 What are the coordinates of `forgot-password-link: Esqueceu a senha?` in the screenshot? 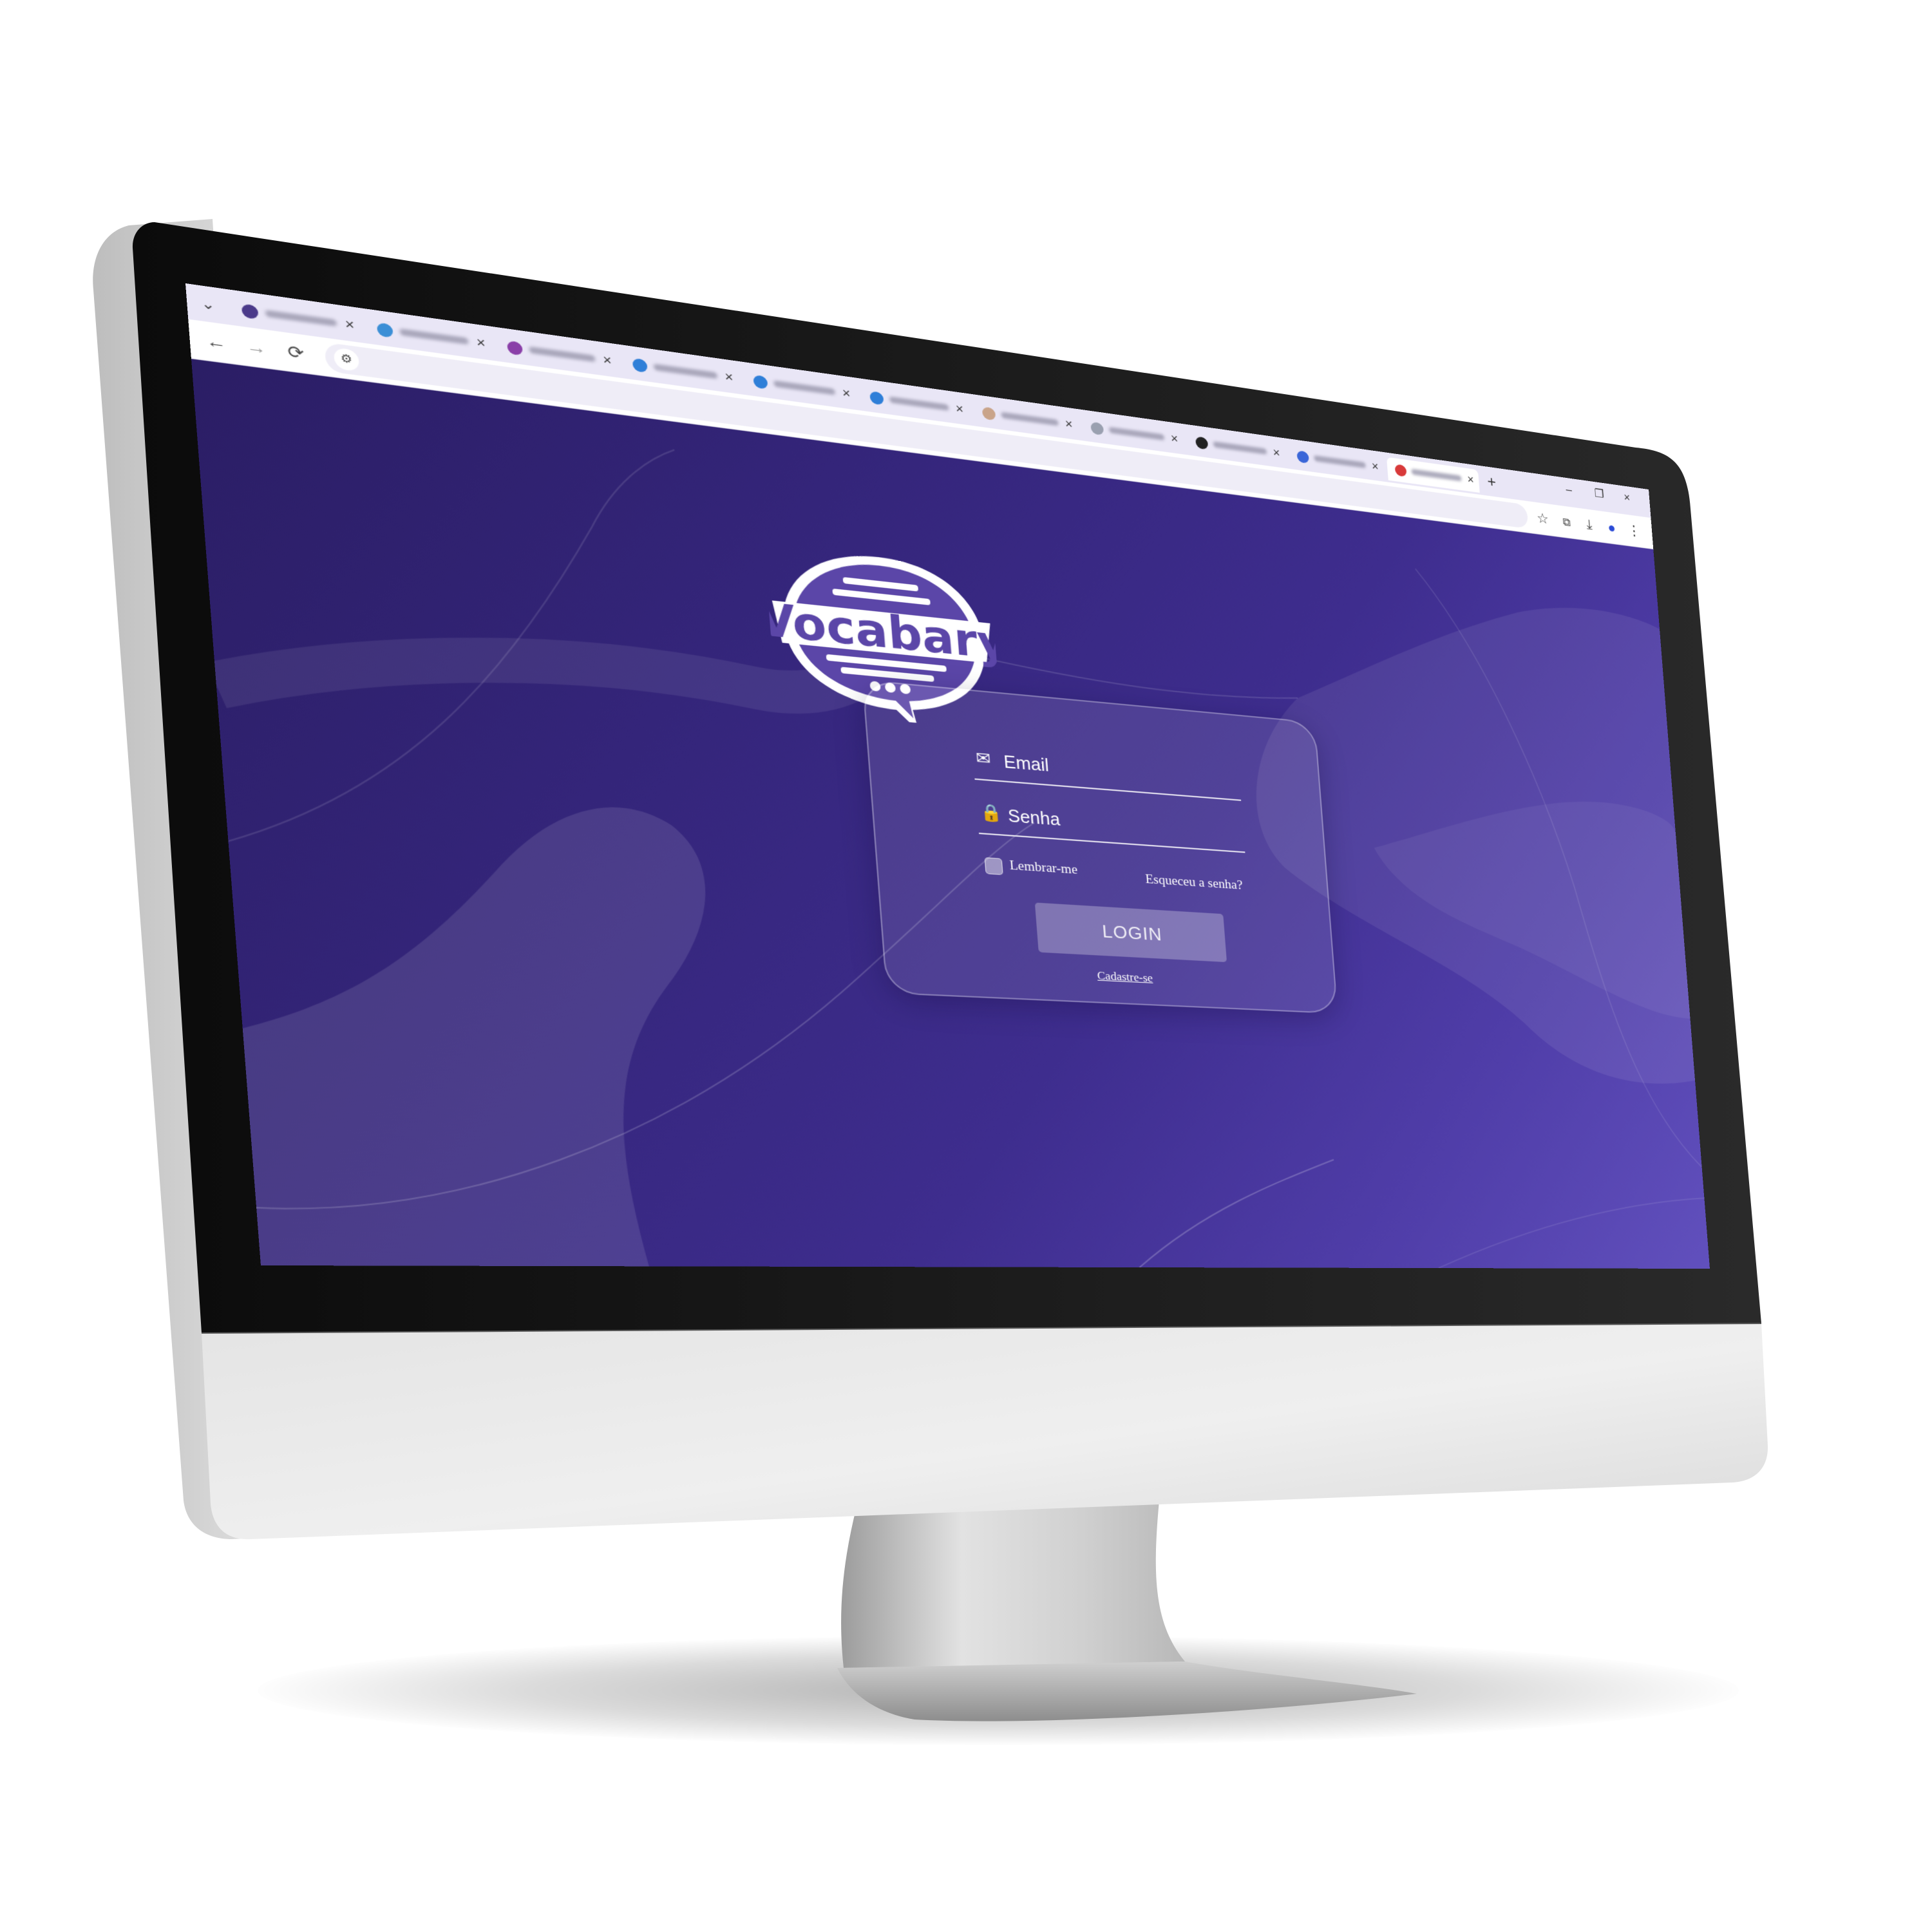 It's located at (1194, 882).